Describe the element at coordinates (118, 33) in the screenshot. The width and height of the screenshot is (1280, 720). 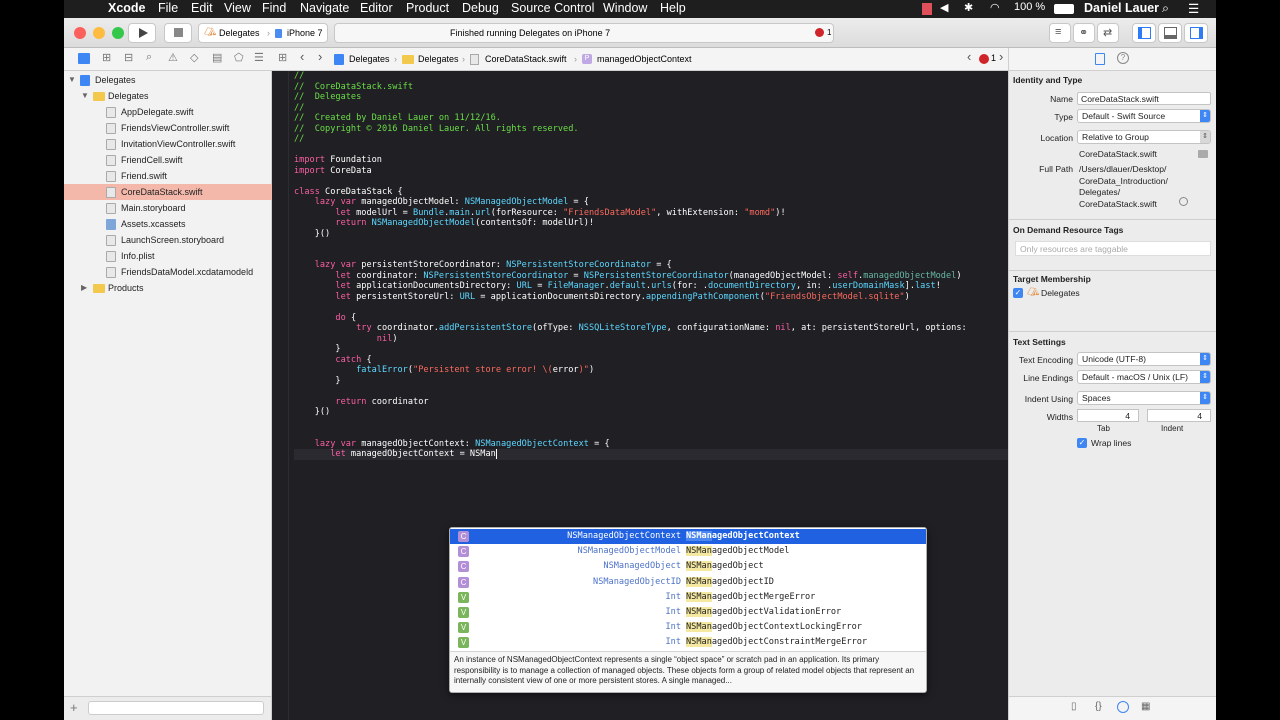
I see `zoom-window-button` at that location.